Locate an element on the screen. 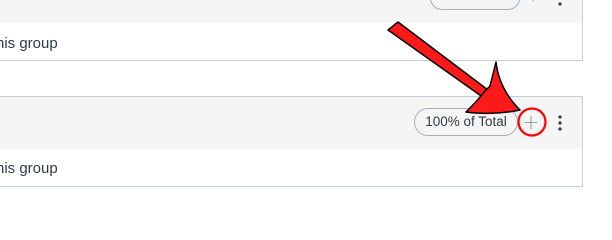  add-assignment-button: + is located at coordinates (531, 122).